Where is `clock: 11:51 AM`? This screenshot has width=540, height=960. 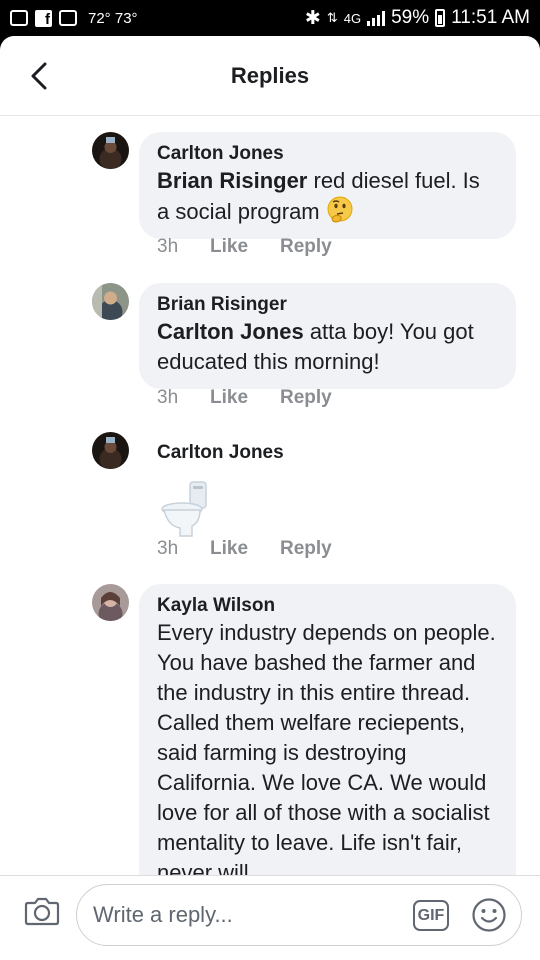
clock: 11:51 AM is located at coordinates (490, 17).